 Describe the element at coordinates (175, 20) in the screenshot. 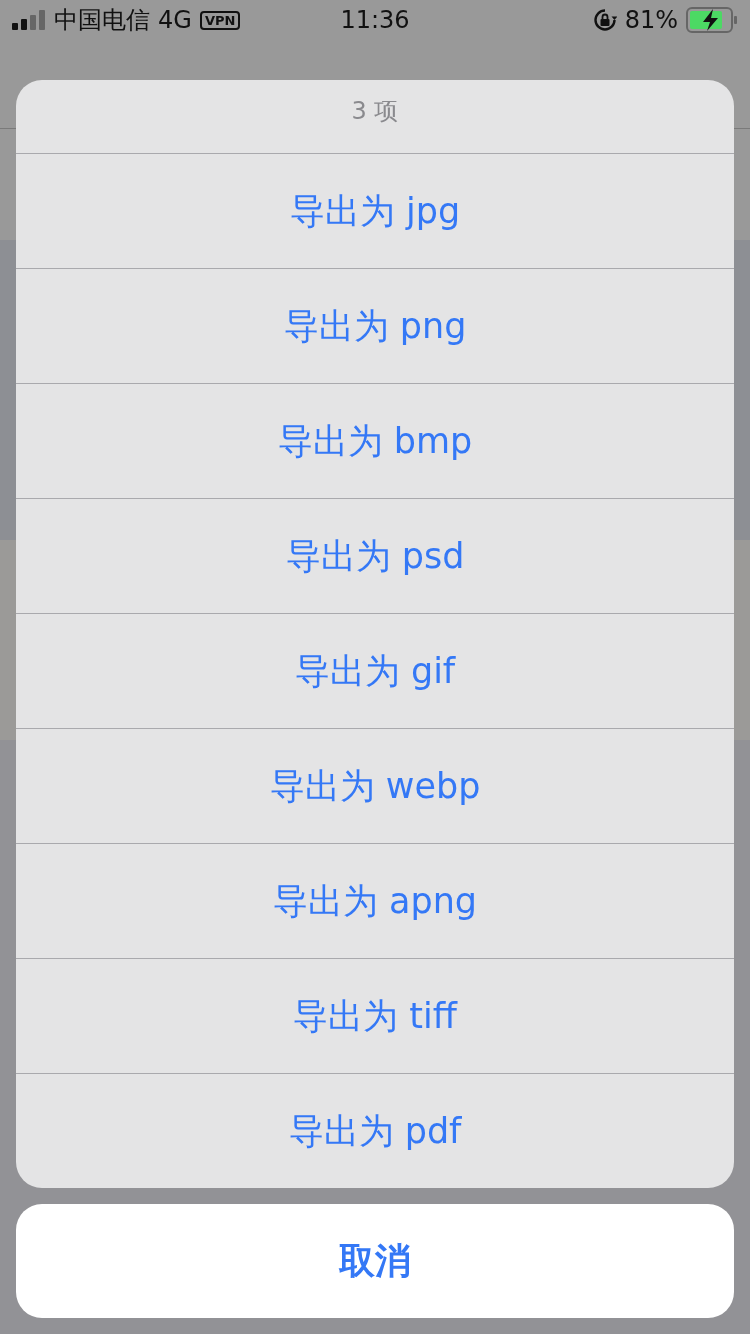

I see `network-type: 4G` at that location.